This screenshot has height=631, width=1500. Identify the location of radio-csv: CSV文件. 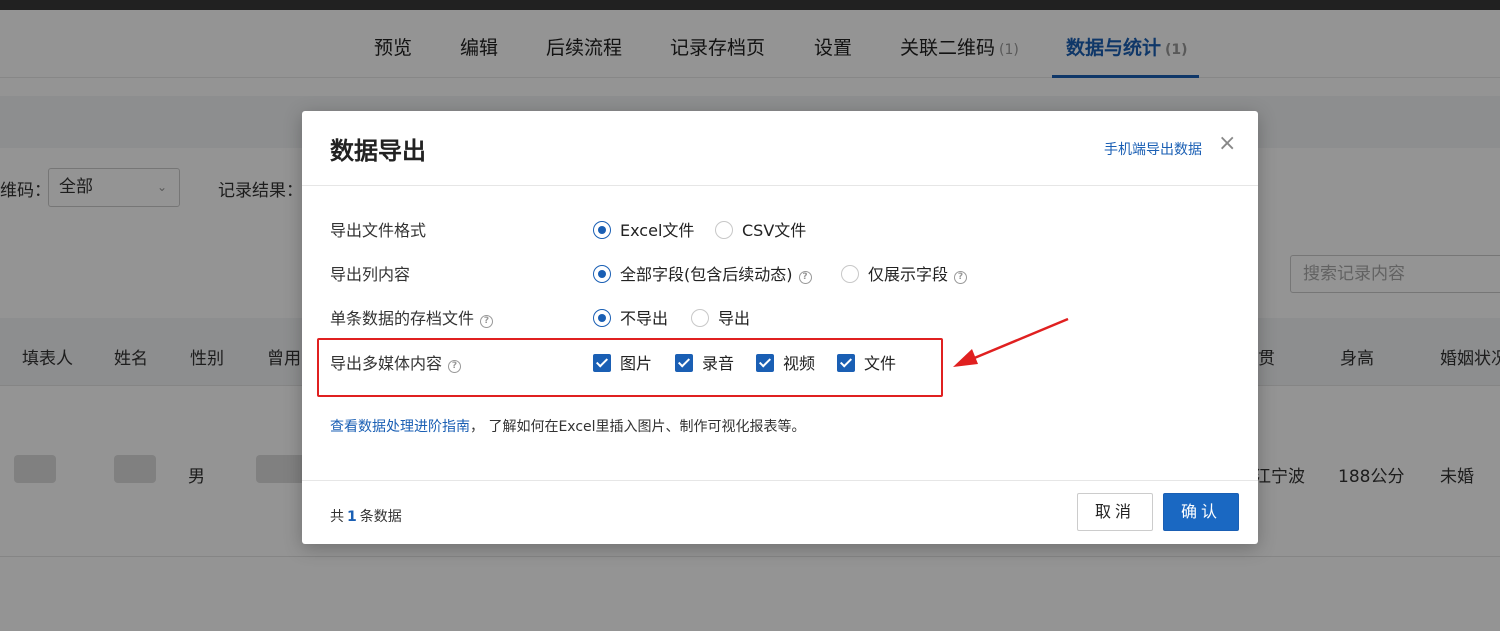
(760, 229).